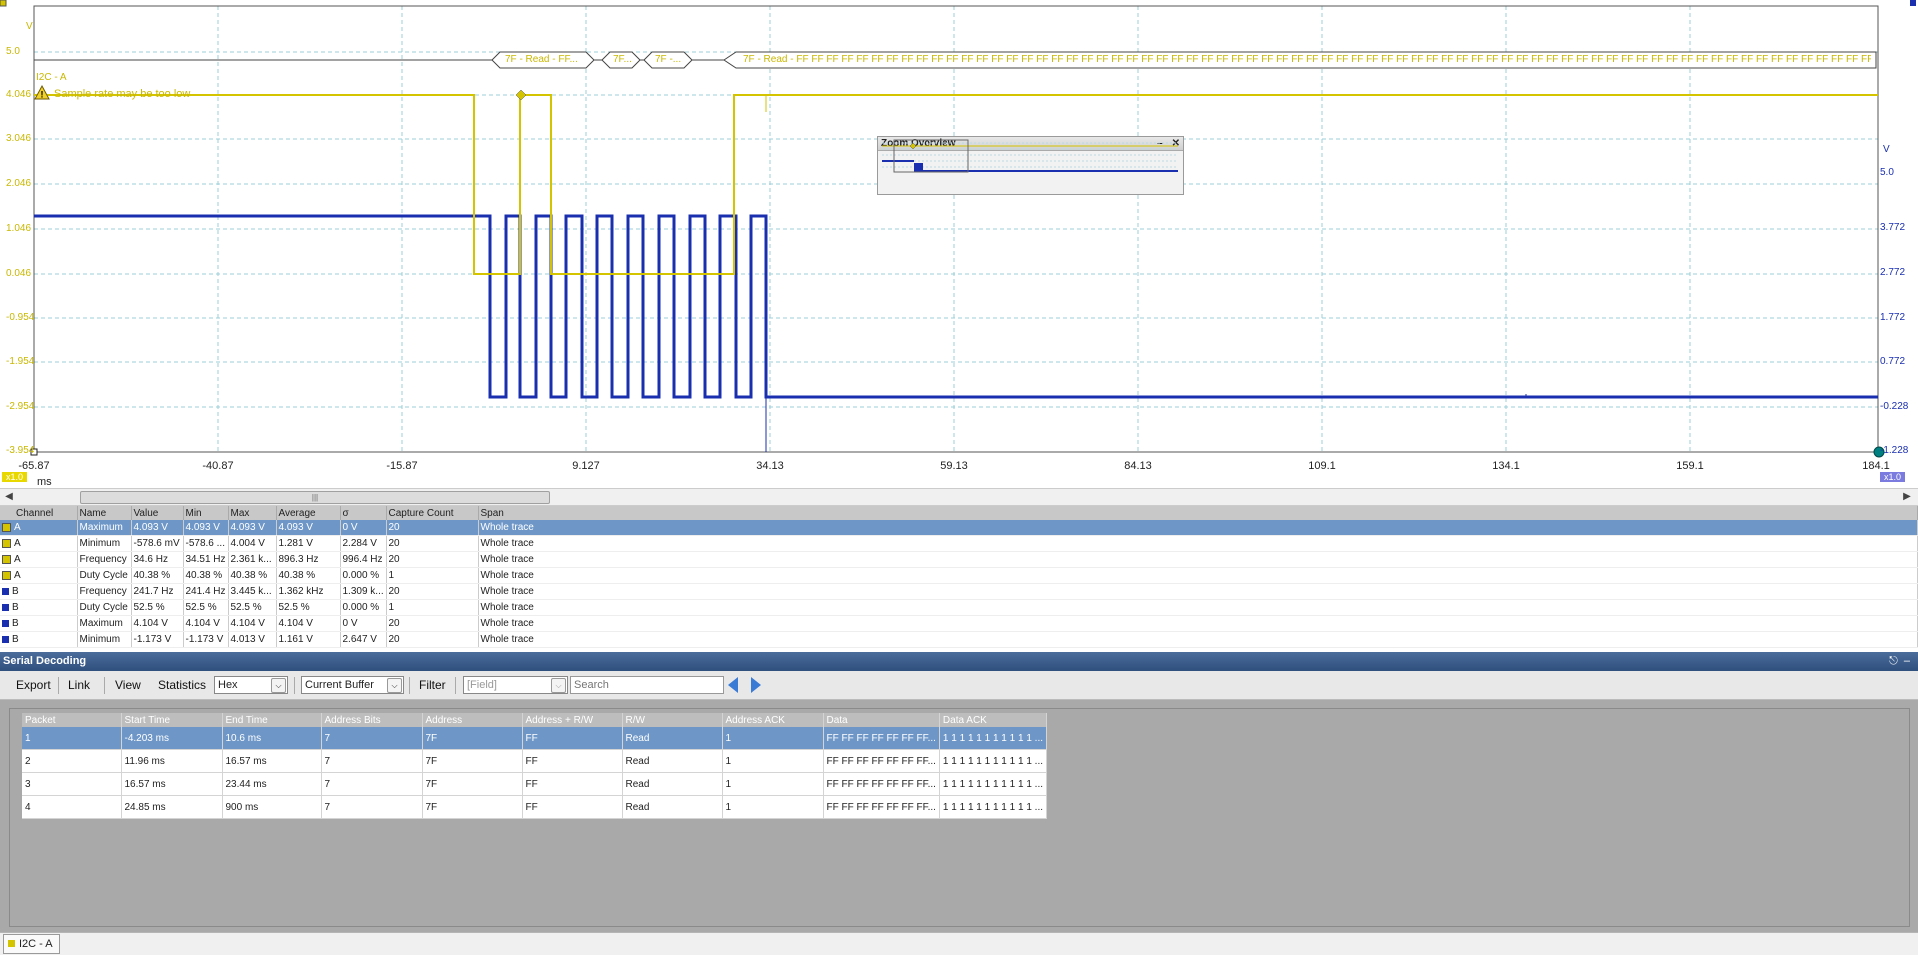 This screenshot has width=1918, height=955. What do you see at coordinates (172, 720) in the screenshot?
I see `column-header: Start Time` at bounding box center [172, 720].